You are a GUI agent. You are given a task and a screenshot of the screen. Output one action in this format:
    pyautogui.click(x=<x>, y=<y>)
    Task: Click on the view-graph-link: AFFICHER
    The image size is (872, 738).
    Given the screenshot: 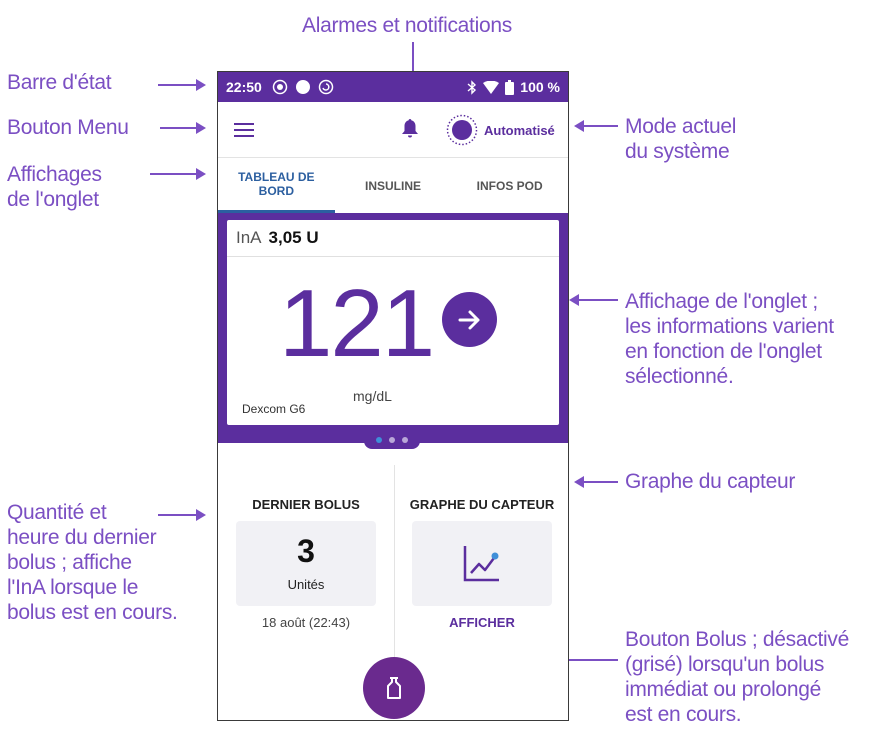 What is the action you would take?
    pyautogui.click(x=481, y=622)
    